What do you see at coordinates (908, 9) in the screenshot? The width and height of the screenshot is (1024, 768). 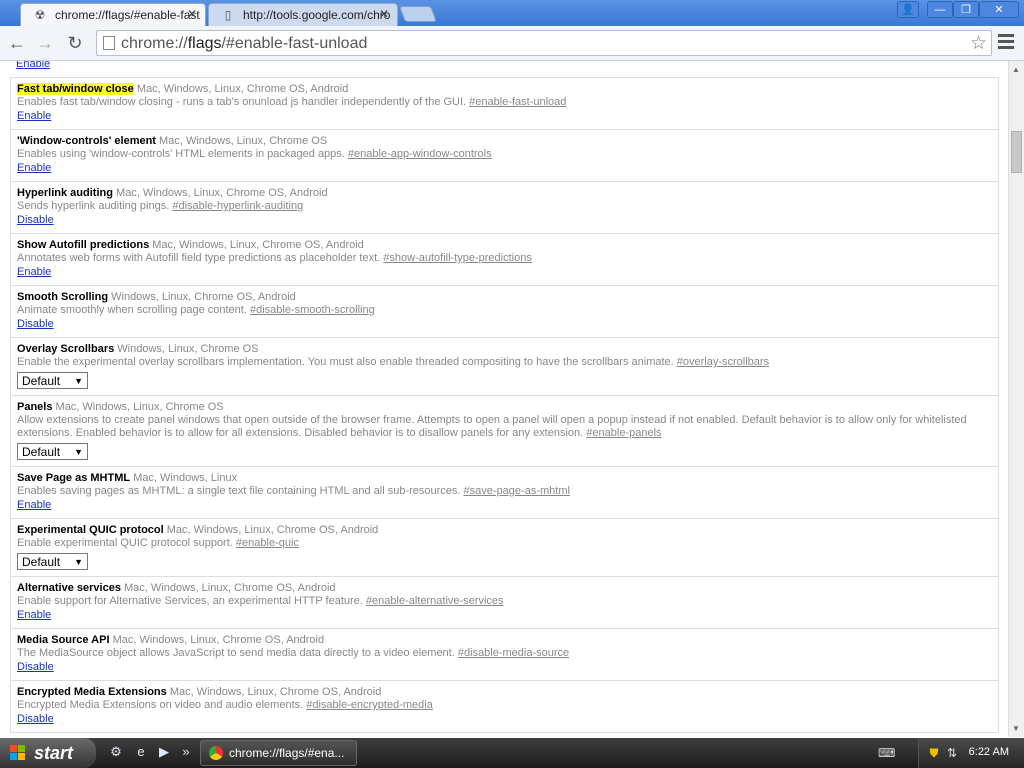 I see `profile-icon: 👤` at bounding box center [908, 9].